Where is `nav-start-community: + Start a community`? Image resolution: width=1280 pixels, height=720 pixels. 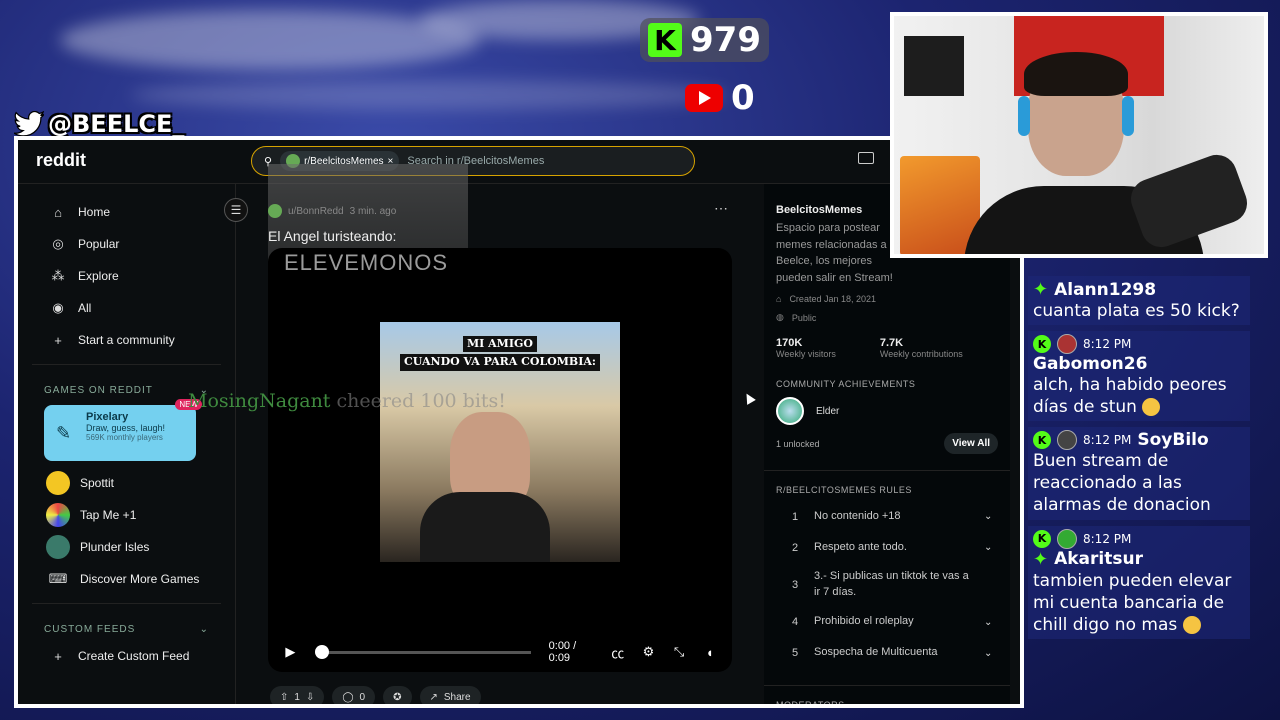
nav-start-community: + Start a community is located at coordinates (126, 340).